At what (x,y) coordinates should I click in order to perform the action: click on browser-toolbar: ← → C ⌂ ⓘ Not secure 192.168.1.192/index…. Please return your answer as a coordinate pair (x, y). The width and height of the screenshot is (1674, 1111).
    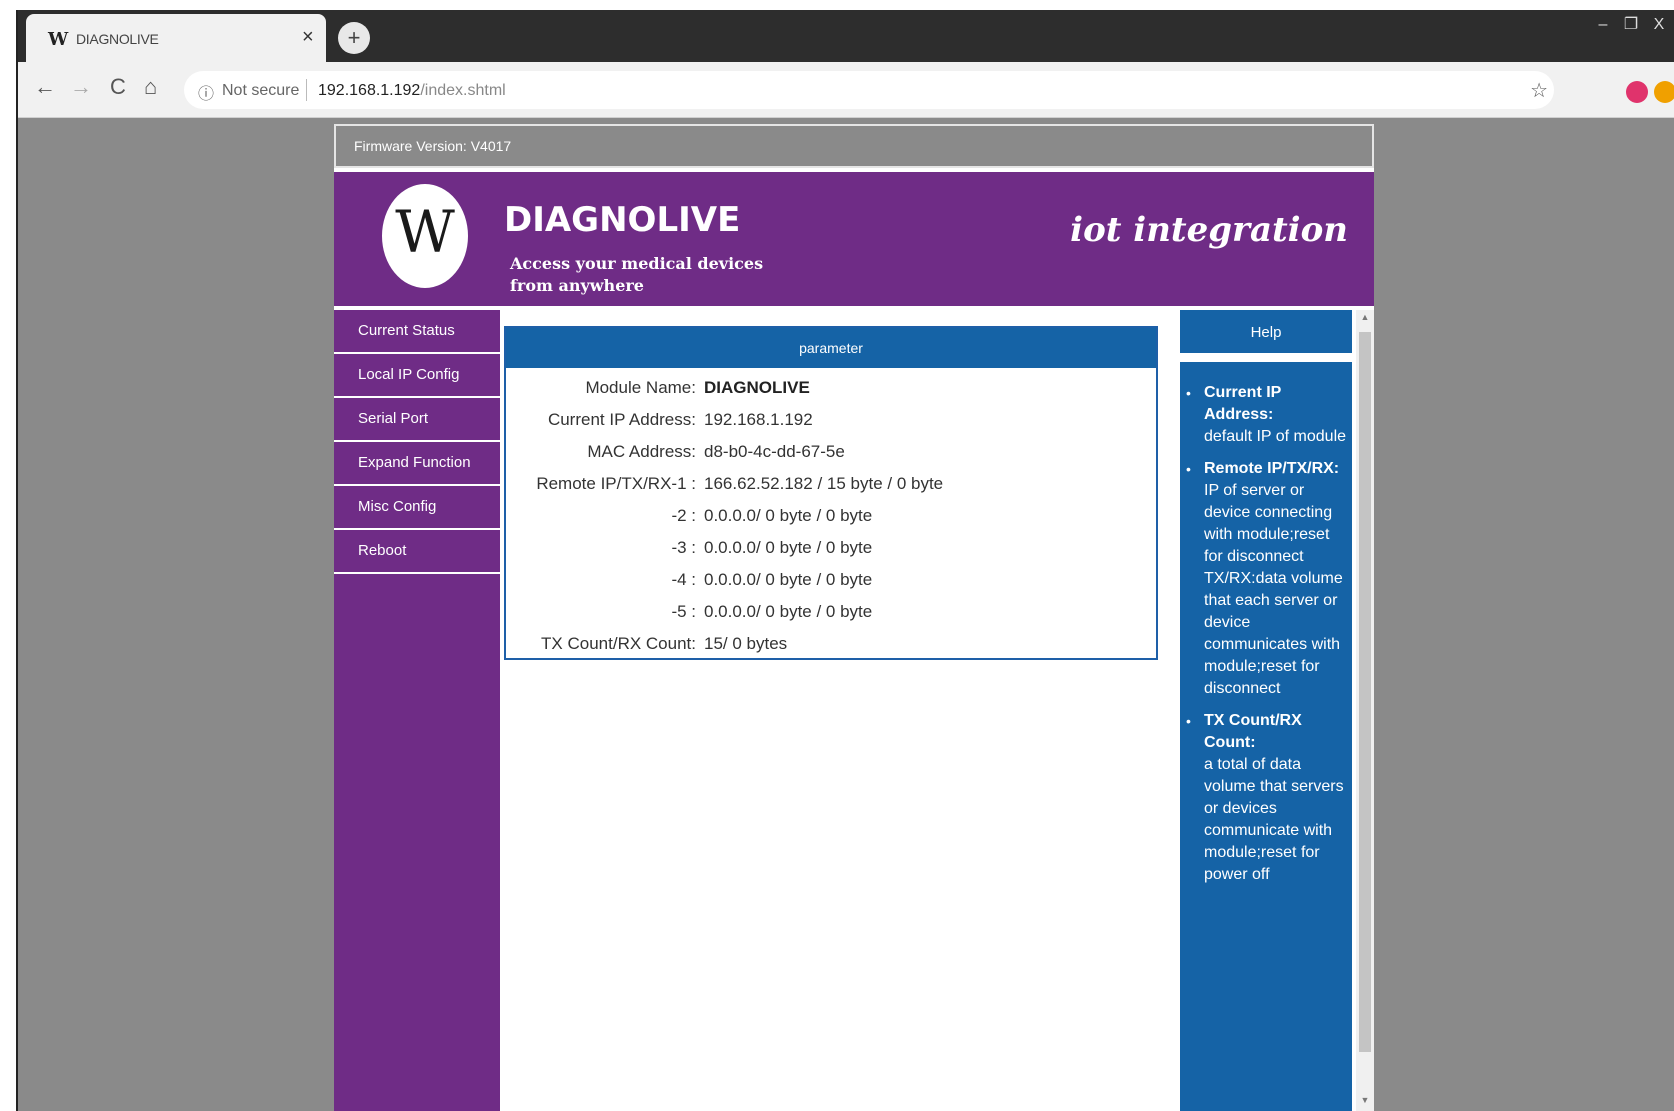
    Looking at the image, I should click on (846, 90).